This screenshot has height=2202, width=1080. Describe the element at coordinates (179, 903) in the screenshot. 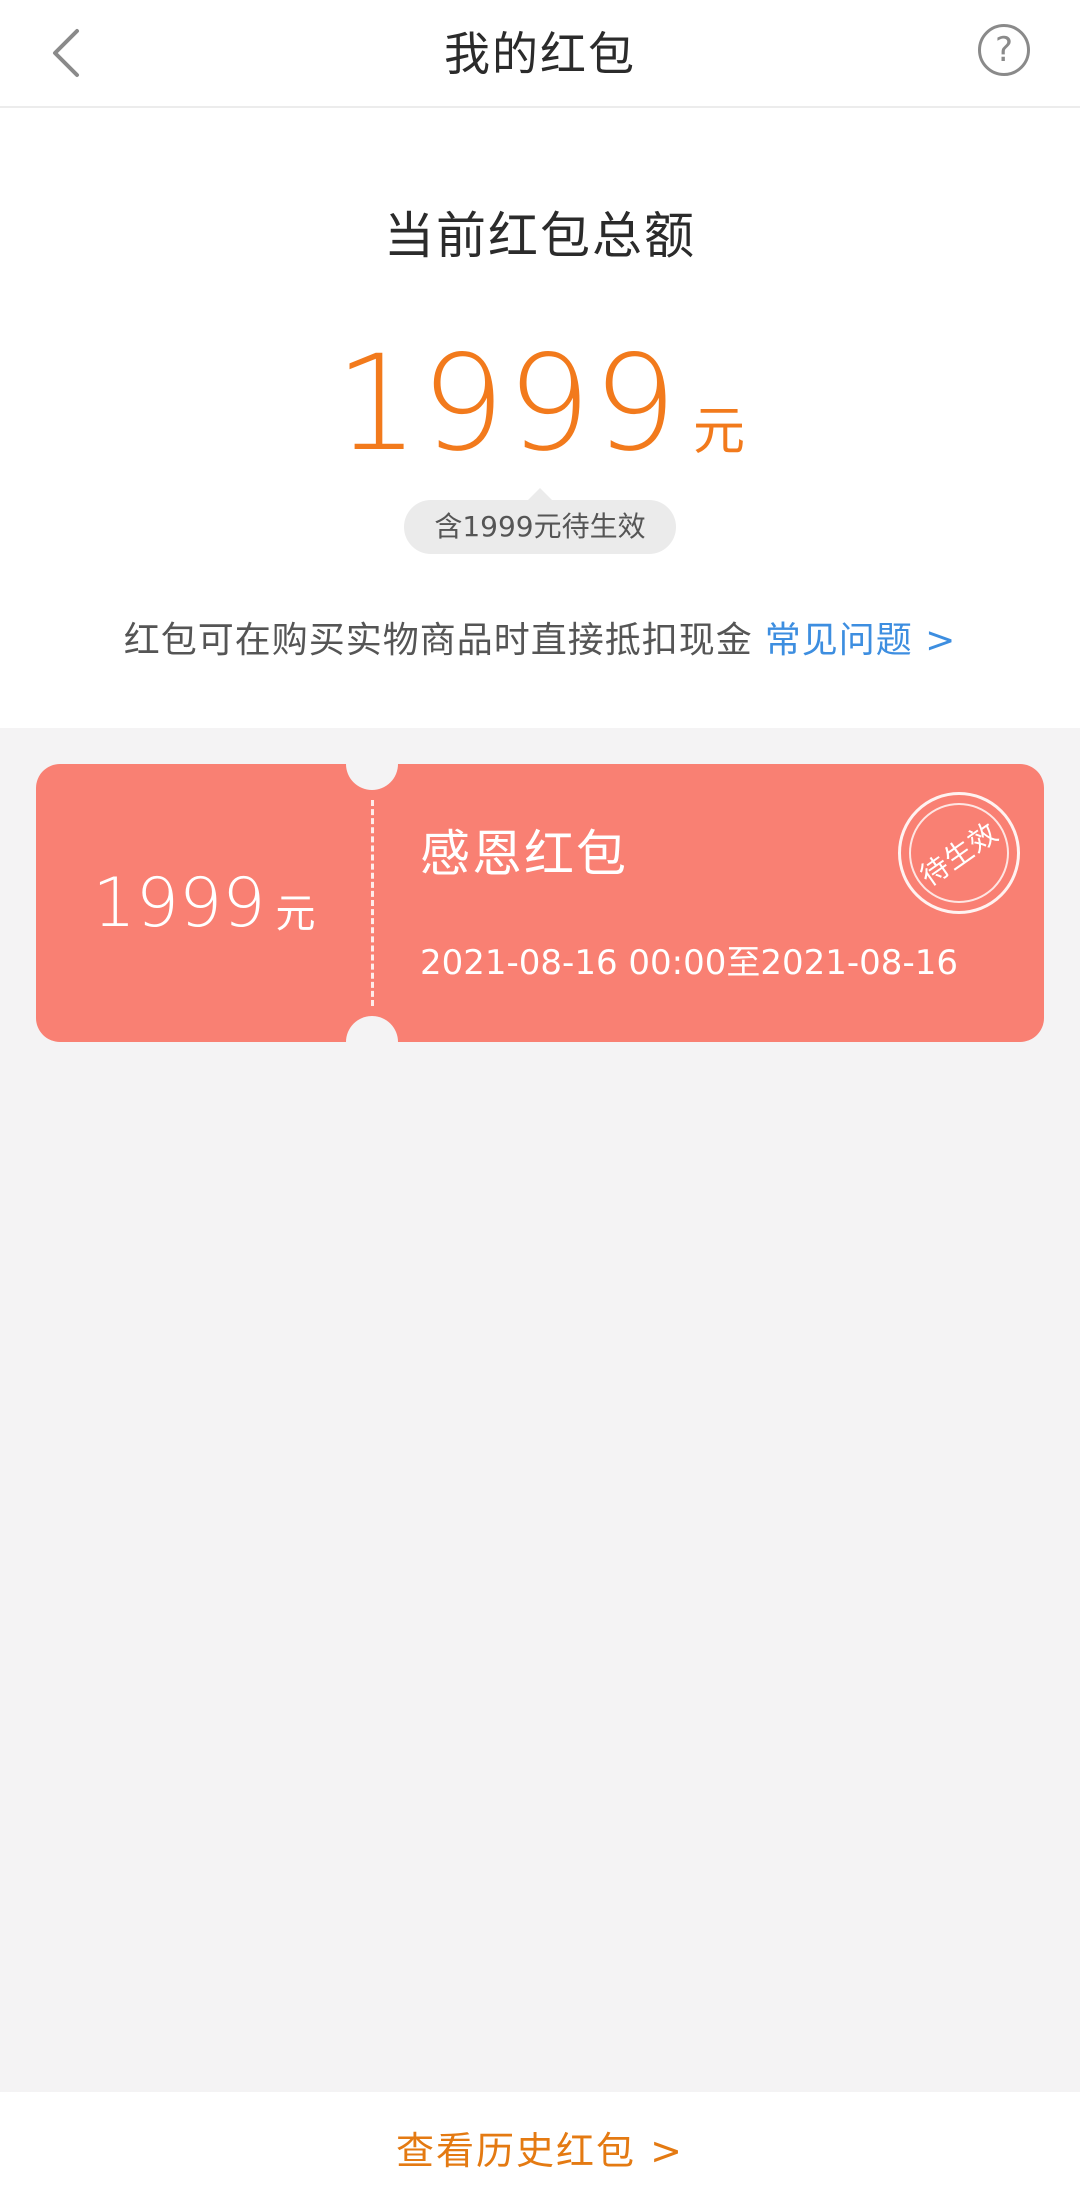

I see `coupon-amount-value: 1999` at that location.